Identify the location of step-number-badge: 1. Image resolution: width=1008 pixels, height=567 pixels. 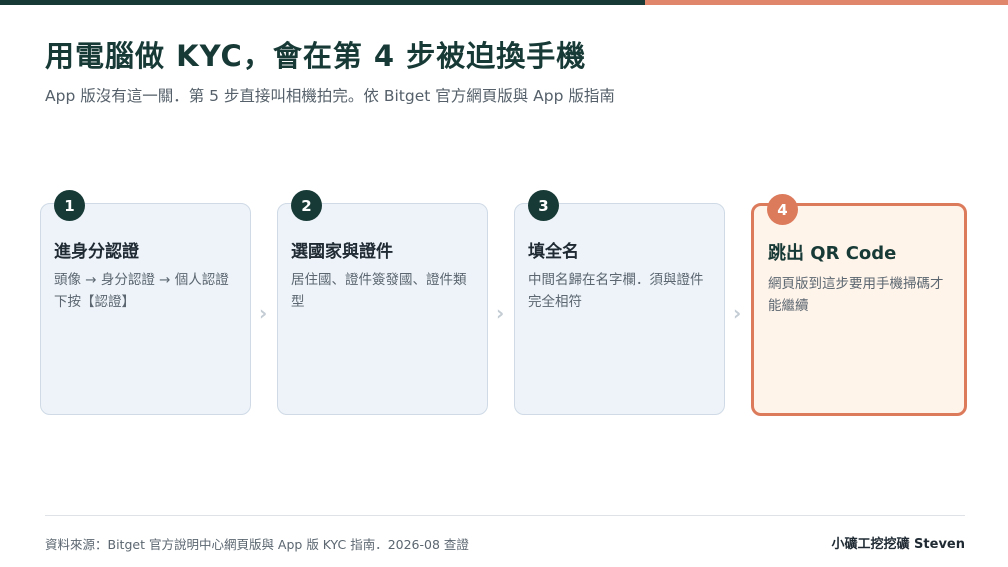
(69, 205).